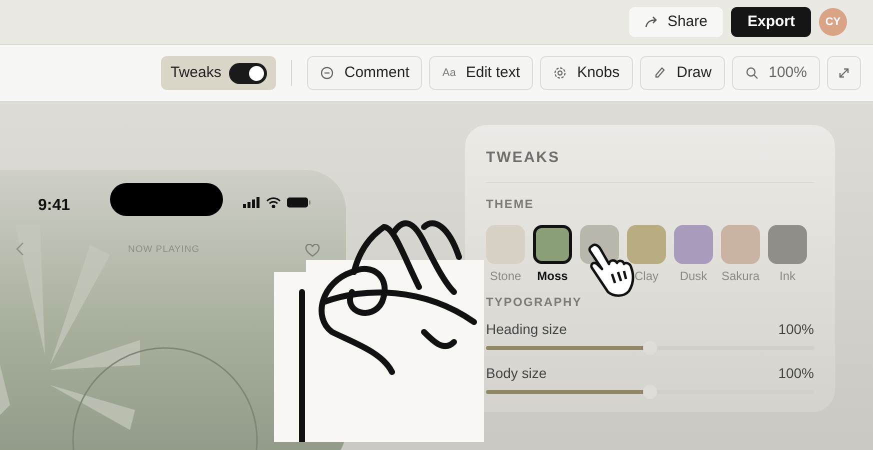  I want to click on slider-label: Body size, so click(516, 373).